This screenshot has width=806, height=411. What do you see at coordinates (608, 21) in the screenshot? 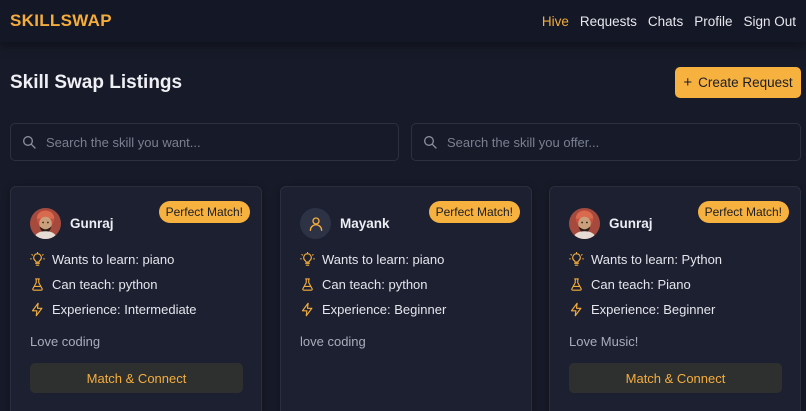
I see `nav-requests: Requests` at bounding box center [608, 21].